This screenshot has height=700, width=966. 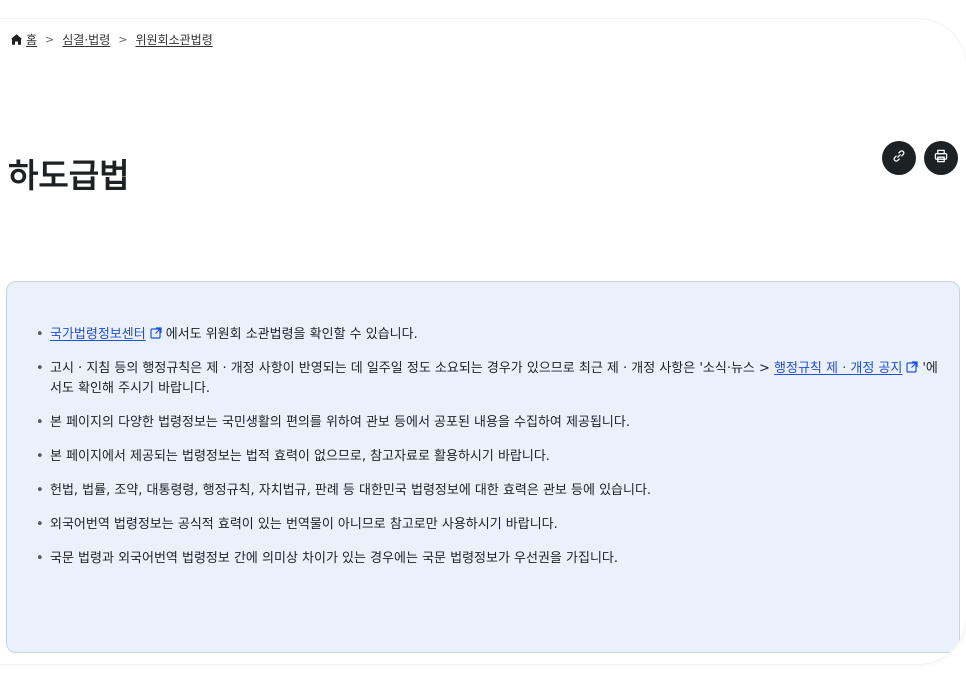 What do you see at coordinates (31, 39) in the screenshot?
I see `breadcrumb-home-link: 홈` at bounding box center [31, 39].